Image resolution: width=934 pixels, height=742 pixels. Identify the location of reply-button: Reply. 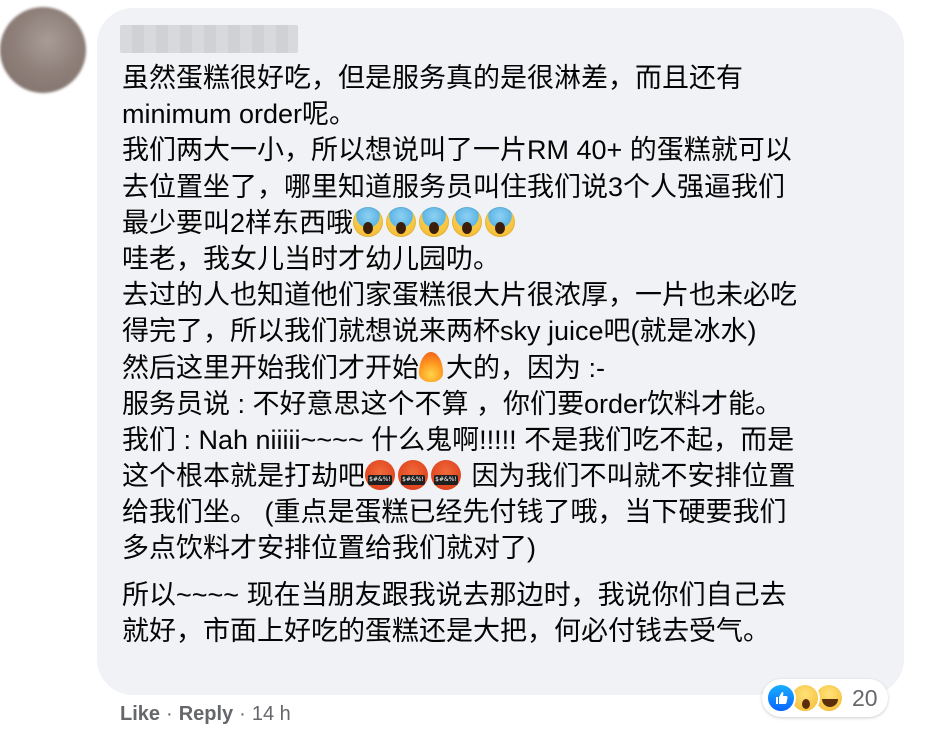
(206, 714).